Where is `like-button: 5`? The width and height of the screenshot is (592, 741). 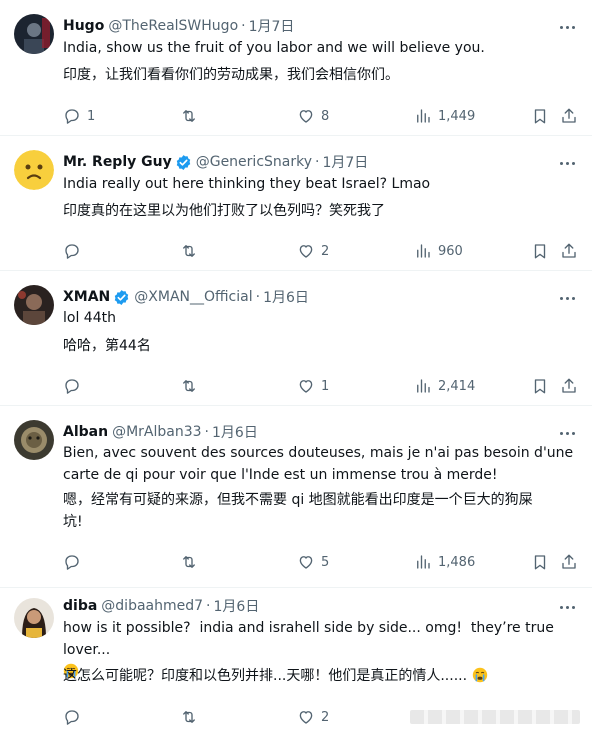
like-button: 5 is located at coordinates (313, 562).